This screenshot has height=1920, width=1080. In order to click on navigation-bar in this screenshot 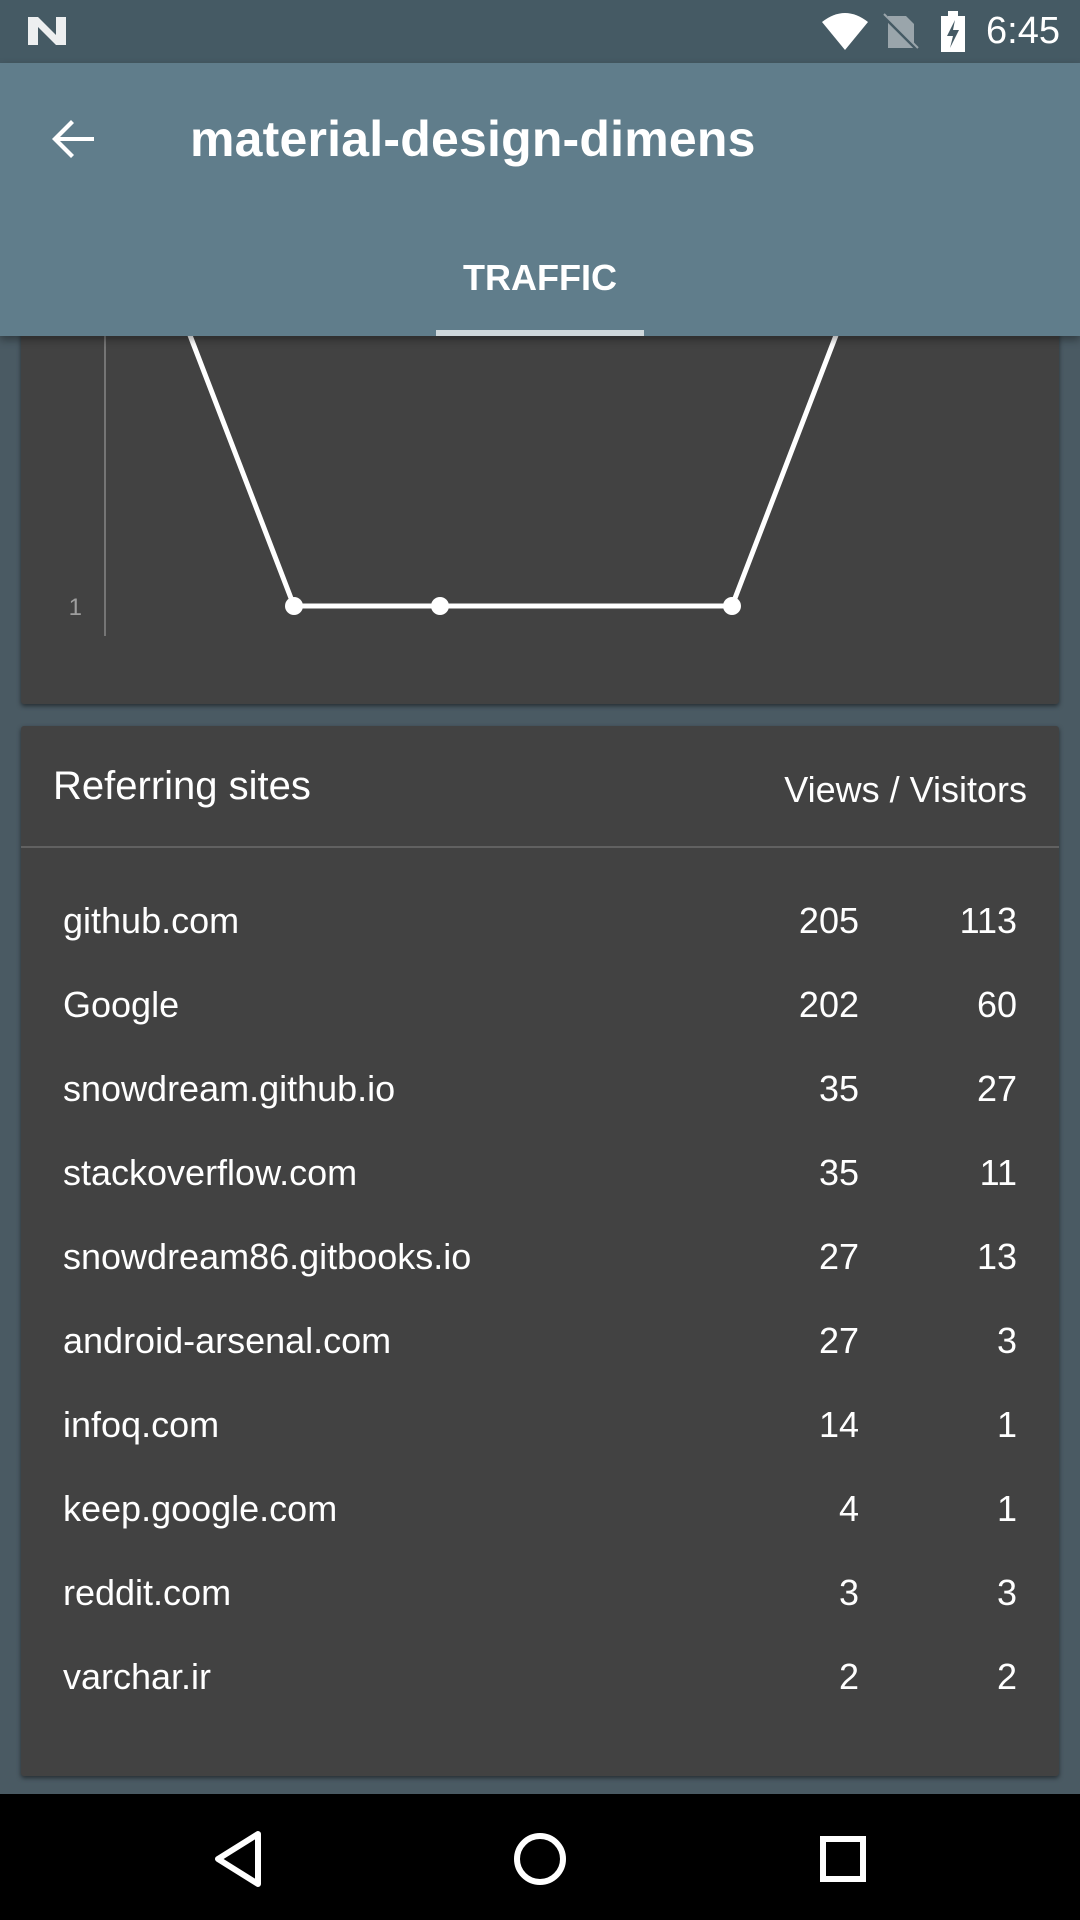, I will do `click(540, 1857)`.